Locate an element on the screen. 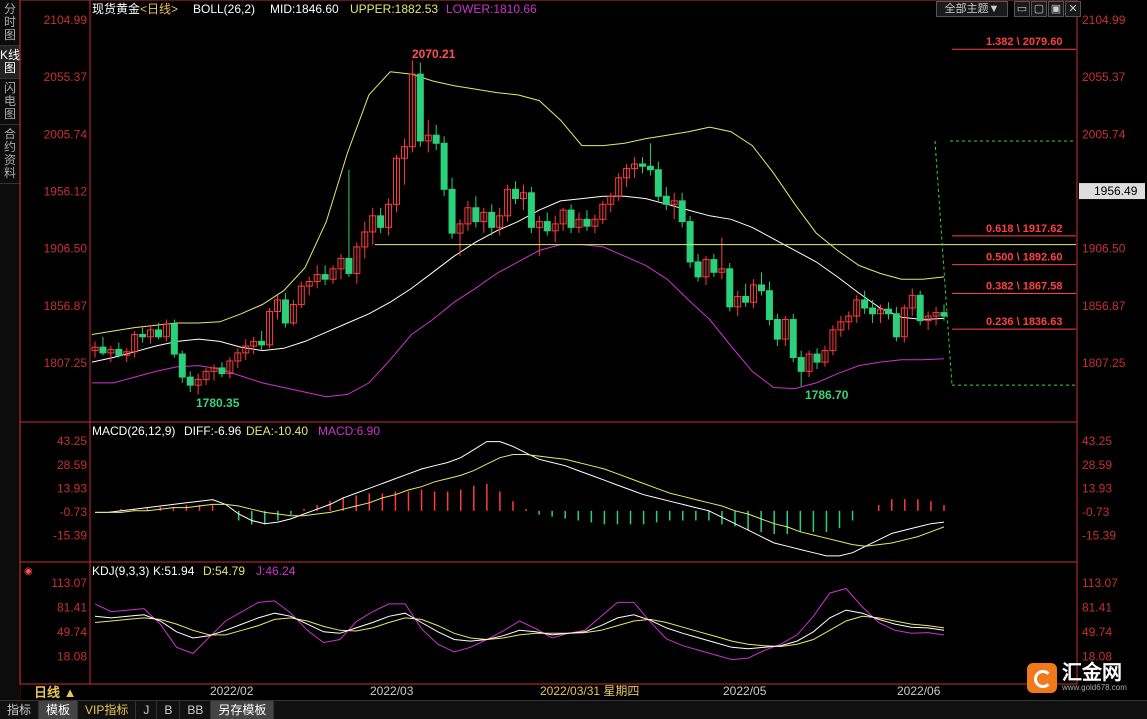  macd-tick-label-right: 13.93 is located at coordinates (1097, 488).